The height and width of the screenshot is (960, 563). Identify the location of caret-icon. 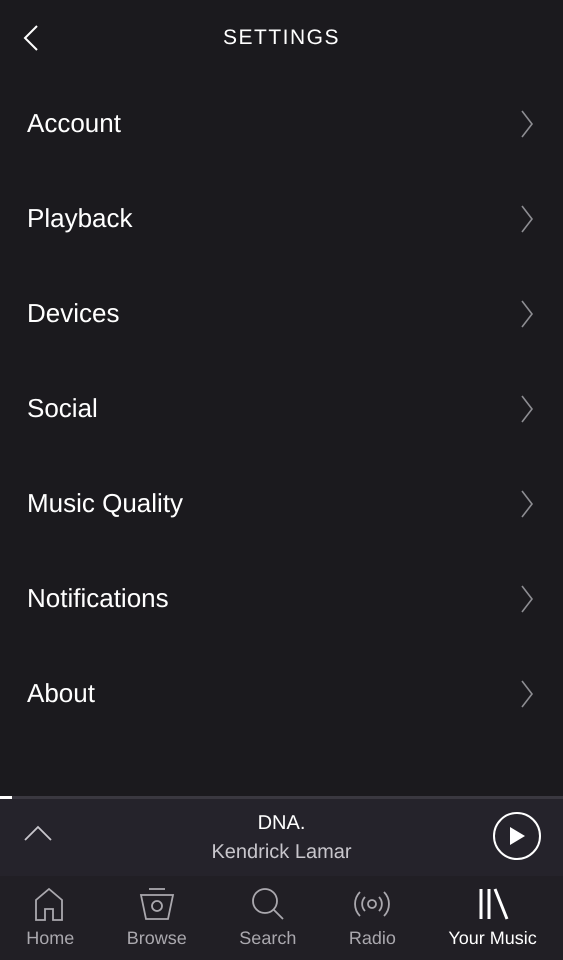
(38, 833).